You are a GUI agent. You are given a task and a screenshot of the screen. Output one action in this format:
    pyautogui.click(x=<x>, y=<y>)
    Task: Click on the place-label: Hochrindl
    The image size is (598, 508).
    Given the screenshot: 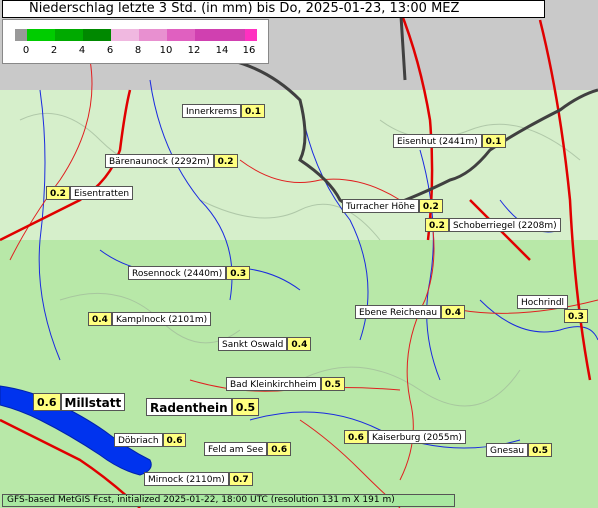 What is the action you would take?
    pyautogui.click(x=543, y=302)
    